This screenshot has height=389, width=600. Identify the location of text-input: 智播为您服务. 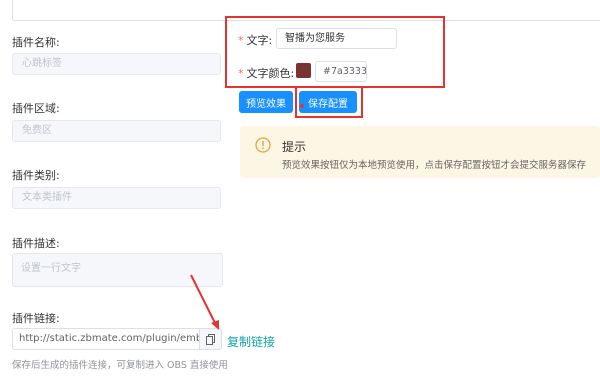
(336, 38).